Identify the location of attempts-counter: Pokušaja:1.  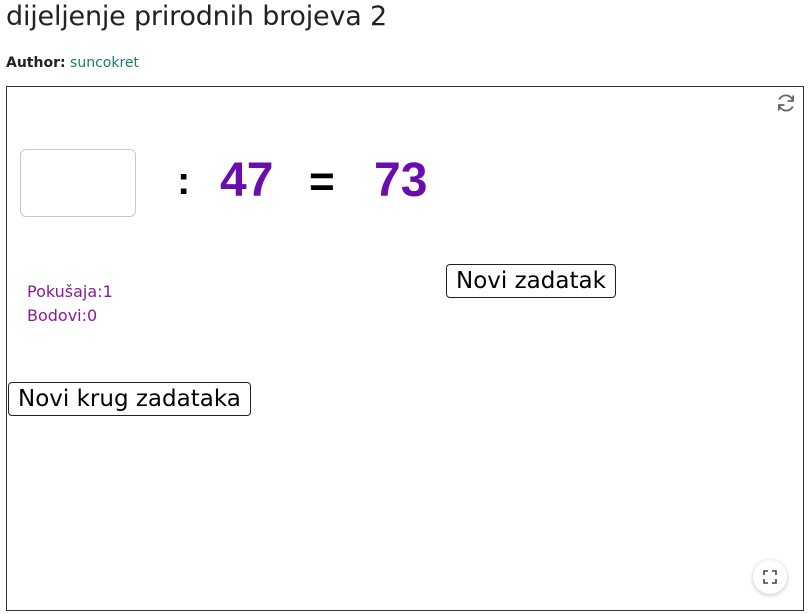
(70, 291).